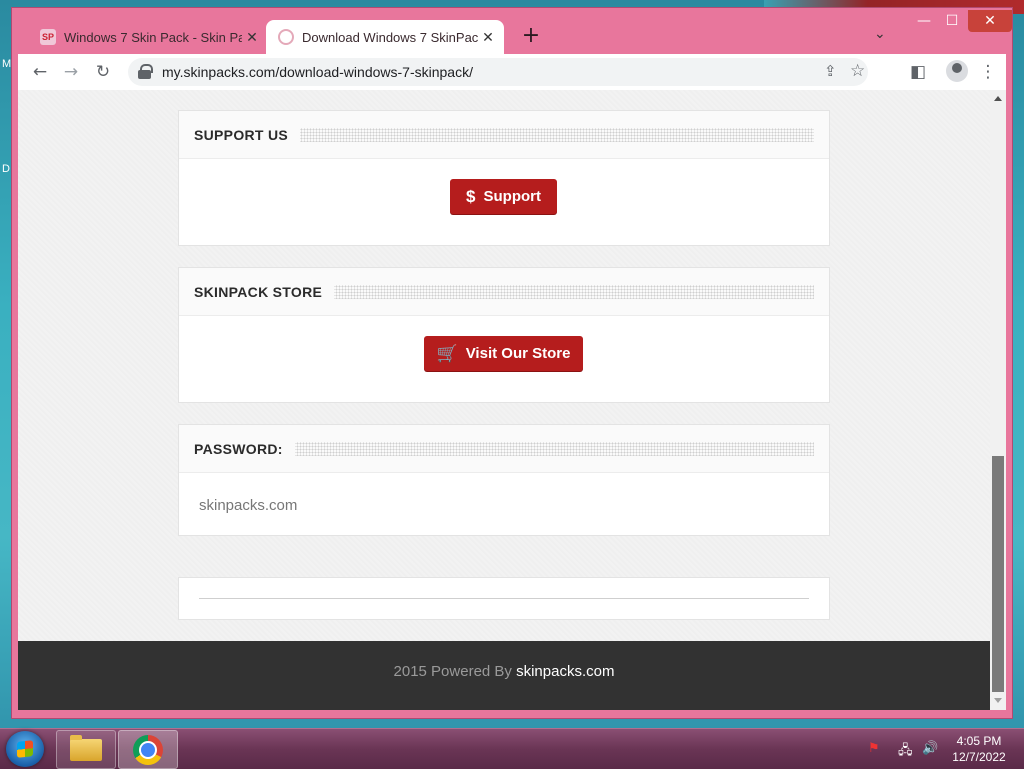  Describe the element at coordinates (979, 757) in the screenshot. I see `clock-date: 12/7/2022` at that location.